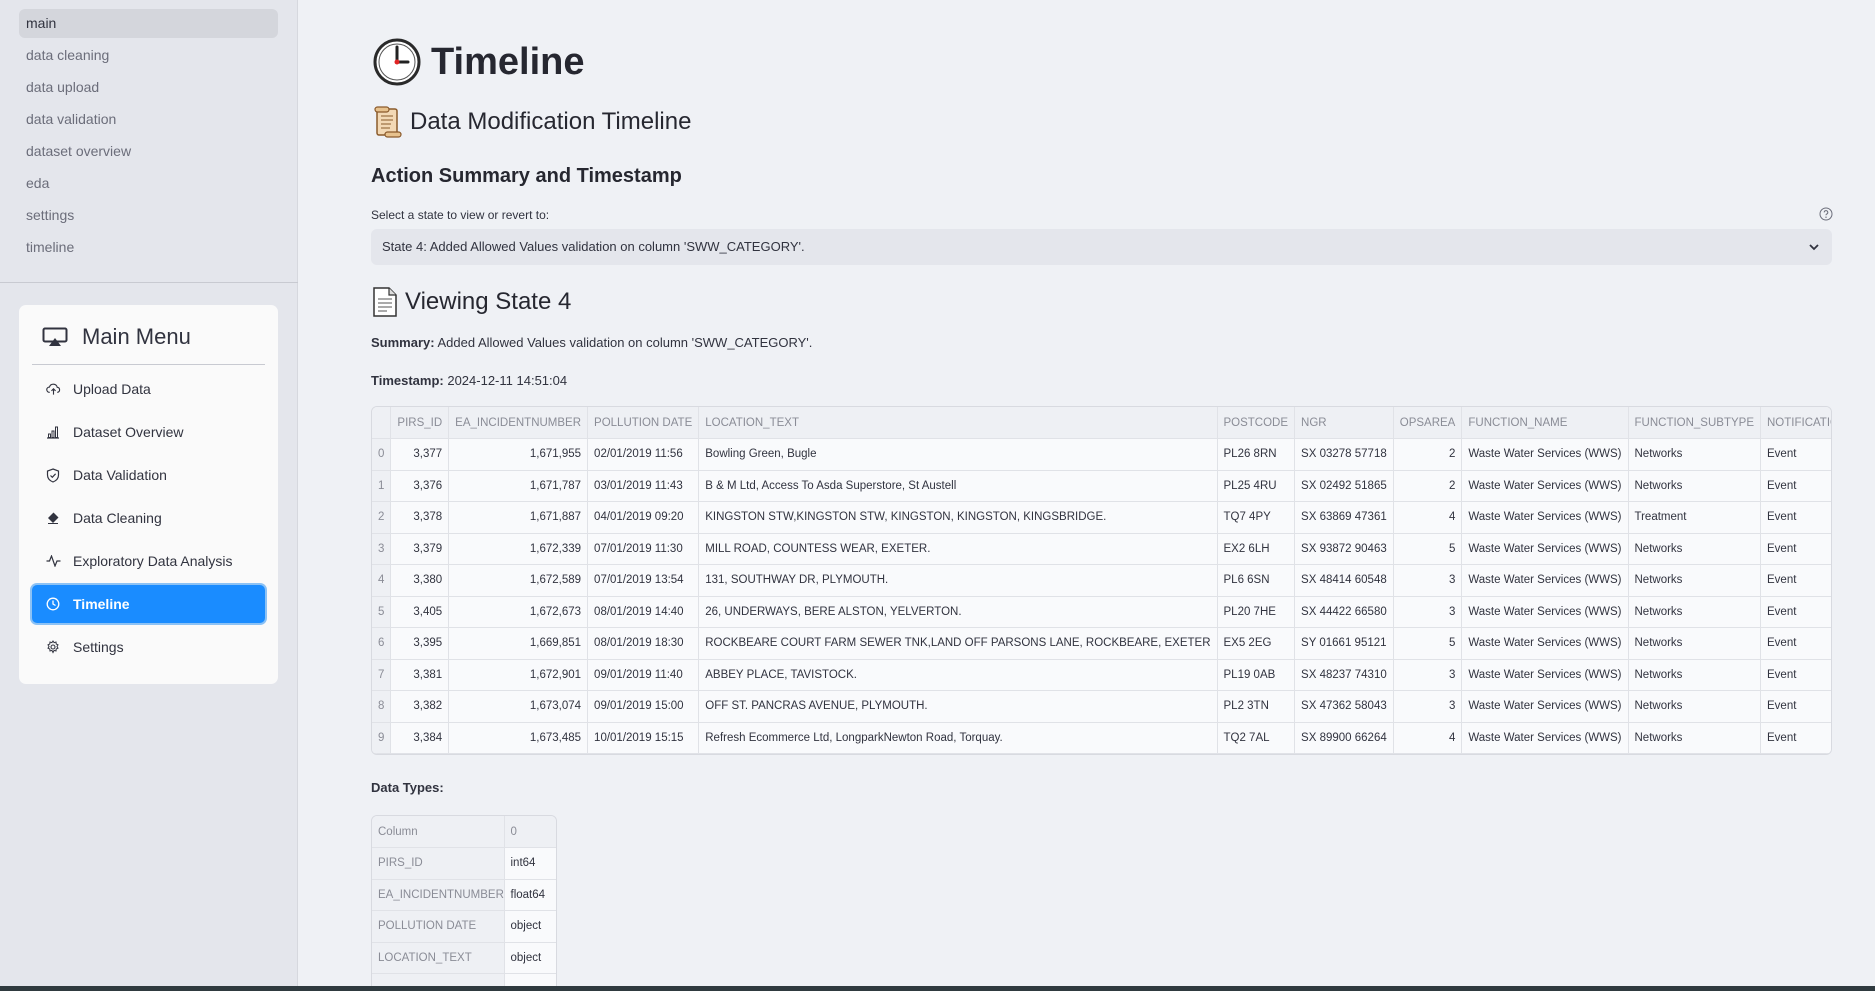 The height and width of the screenshot is (991, 1875). I want to click on table-cell: Bowling Green, Bugle, so click(958, 454).